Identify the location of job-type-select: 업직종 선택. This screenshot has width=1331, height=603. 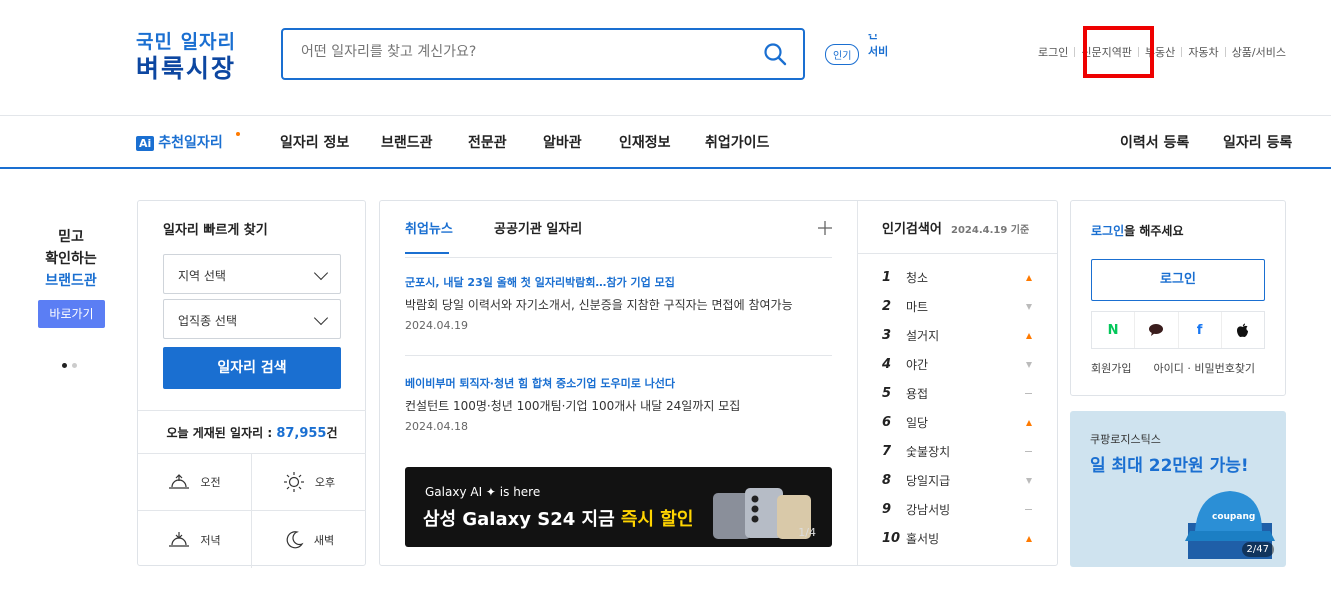
(252, 319).